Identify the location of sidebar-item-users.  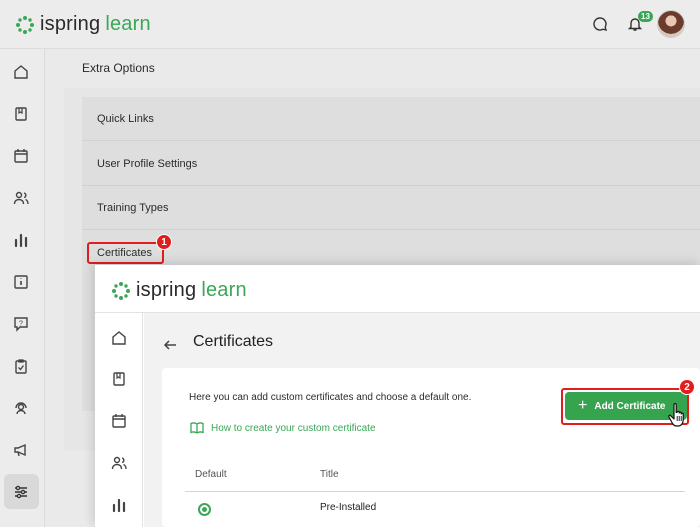
(21, 198).